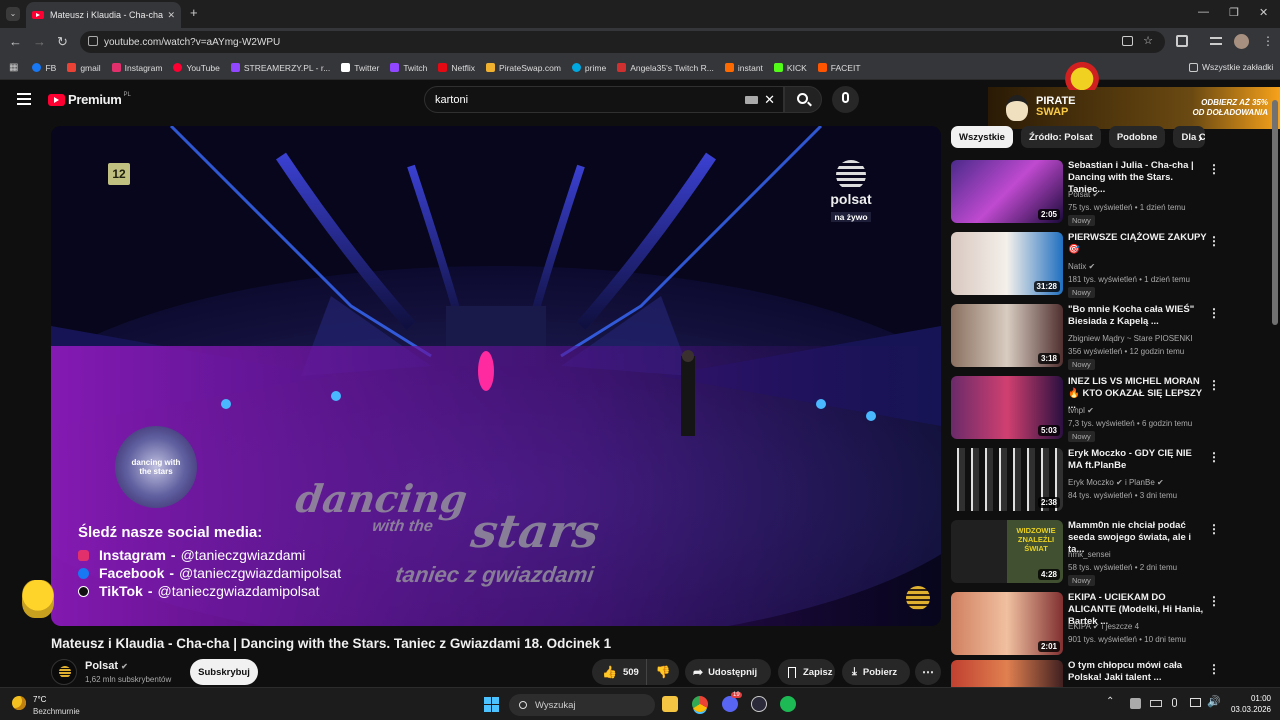 The height and width of the screenshot is (720, 1280). I want to click on extensions-icon, so click(1182, 41).